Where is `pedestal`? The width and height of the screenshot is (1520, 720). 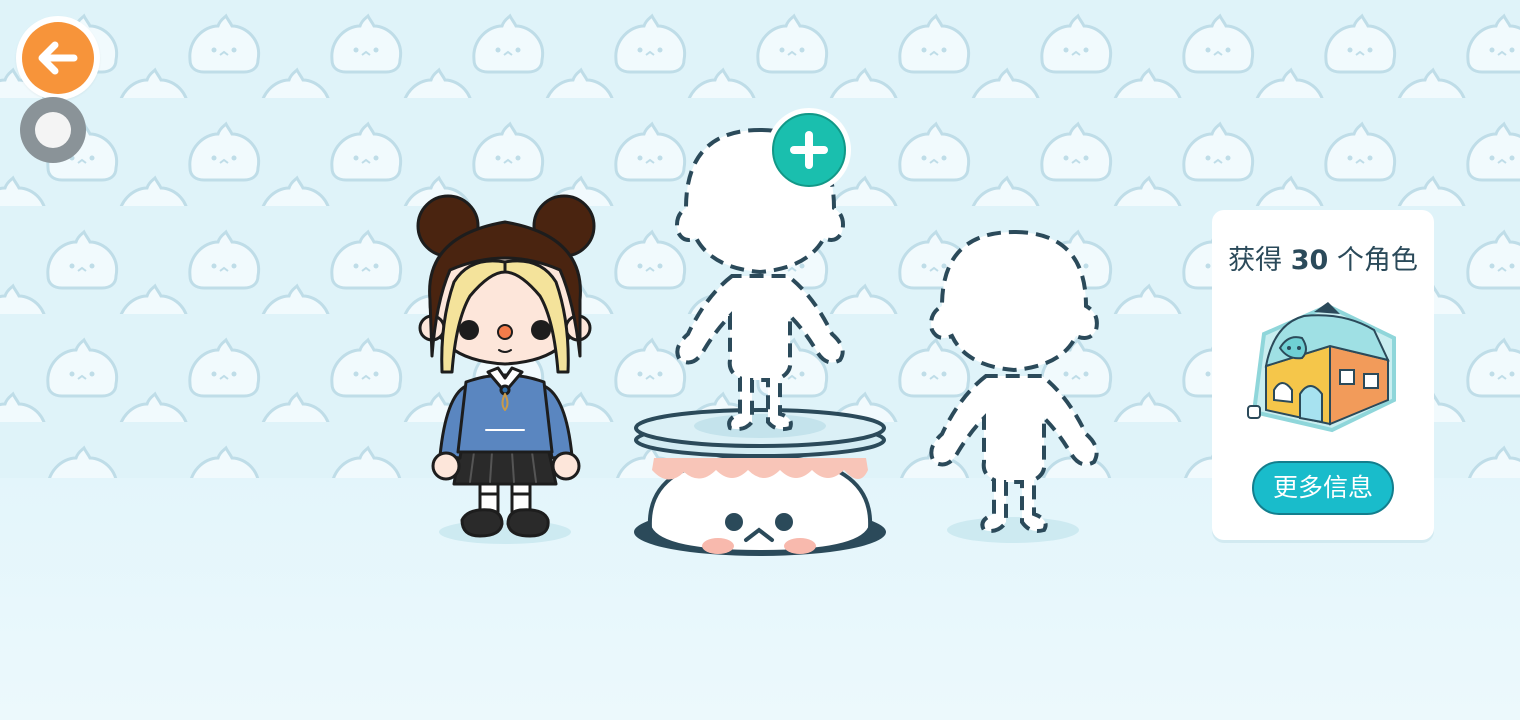
pedestal is located at coordinates (760, 482).